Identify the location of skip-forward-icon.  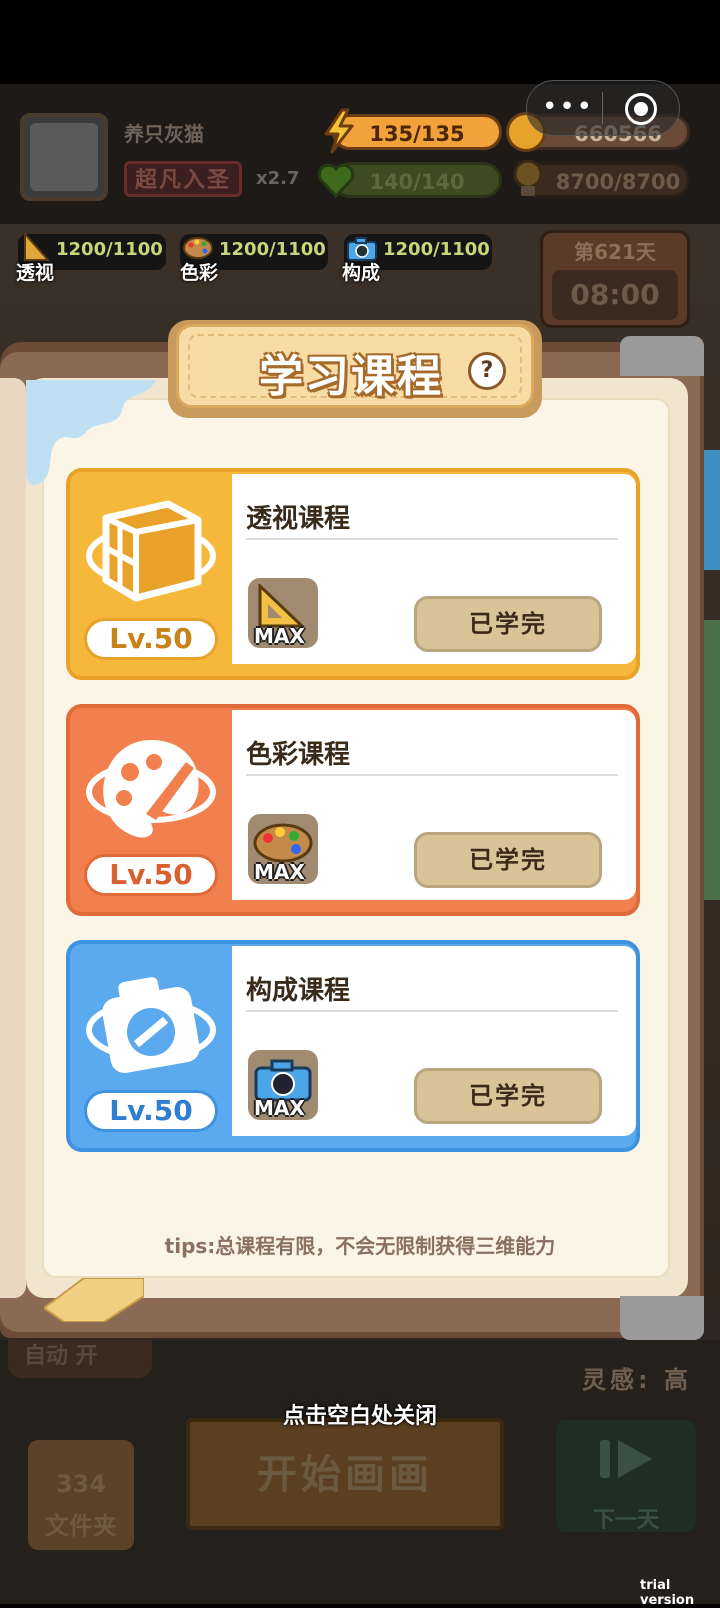
(626, 1459).